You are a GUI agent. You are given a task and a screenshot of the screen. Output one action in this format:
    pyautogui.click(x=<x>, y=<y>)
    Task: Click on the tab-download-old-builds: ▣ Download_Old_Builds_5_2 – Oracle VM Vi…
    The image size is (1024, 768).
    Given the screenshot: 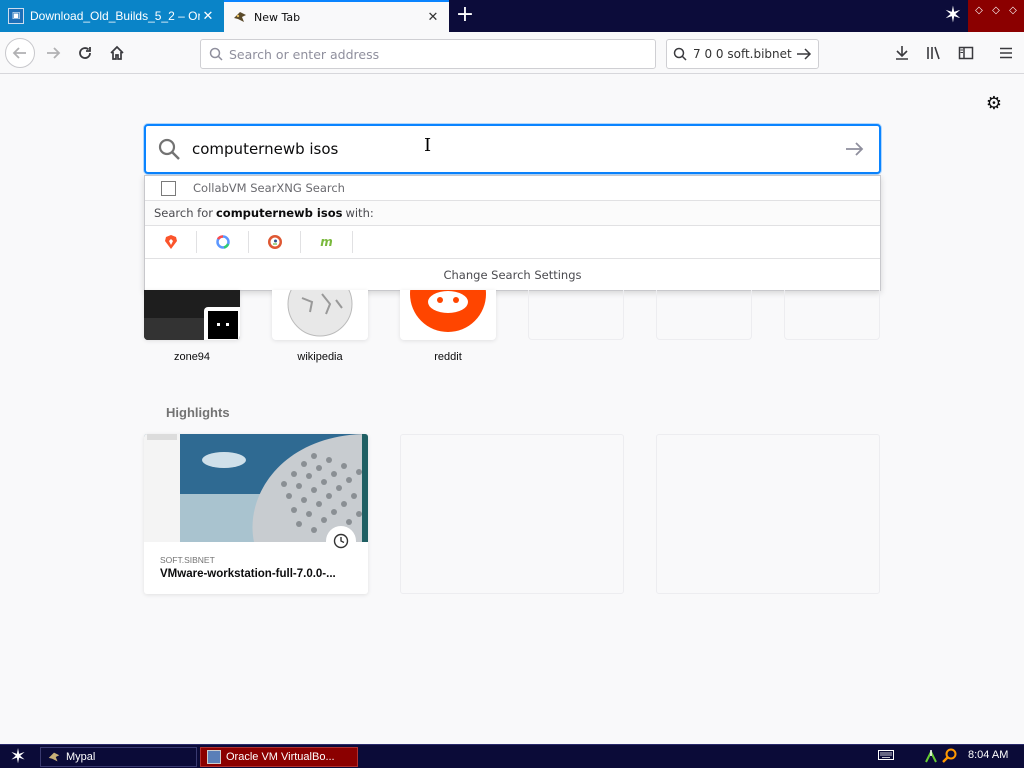 What is the action you would take?
    pyautogui.click(x=112, y=16)
    